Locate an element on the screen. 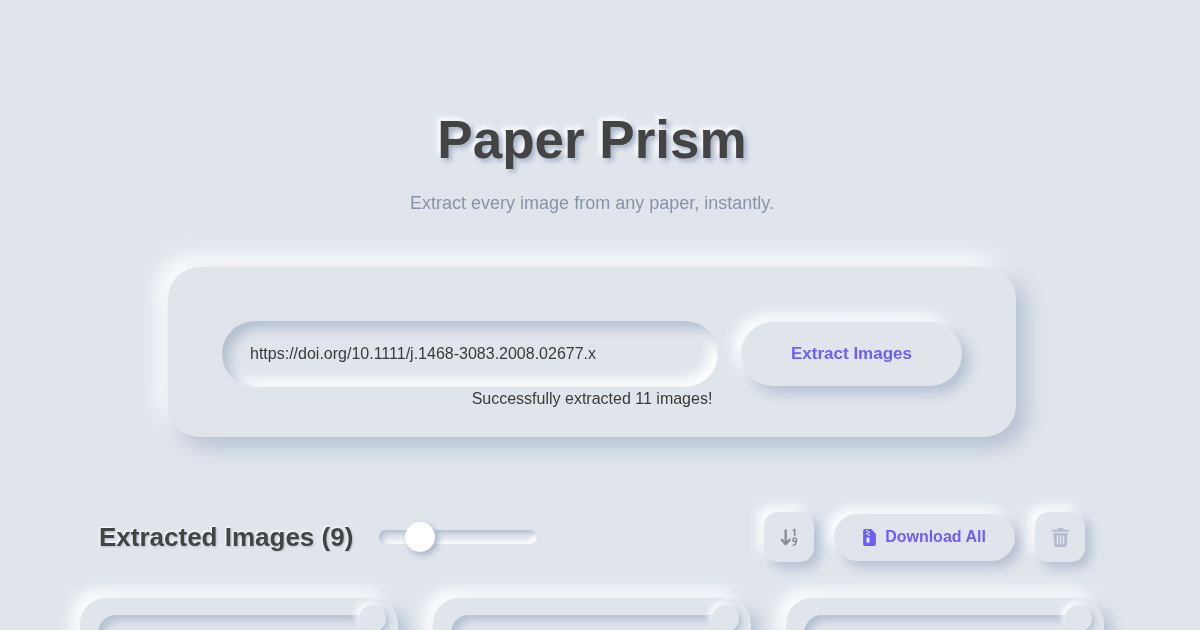 The height and width of the screenshot is (630, 1200). app-title: Paper Prism is located at coordinates (592, 140).